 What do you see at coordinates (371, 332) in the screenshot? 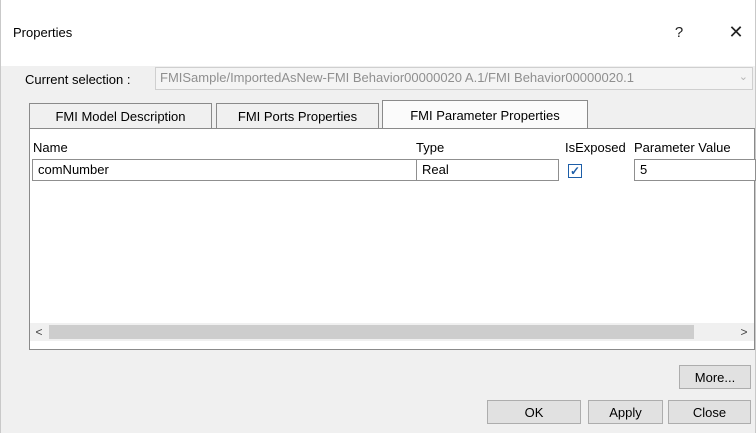
I see `scrollbar-thumb` at bounding box center [371, 332].